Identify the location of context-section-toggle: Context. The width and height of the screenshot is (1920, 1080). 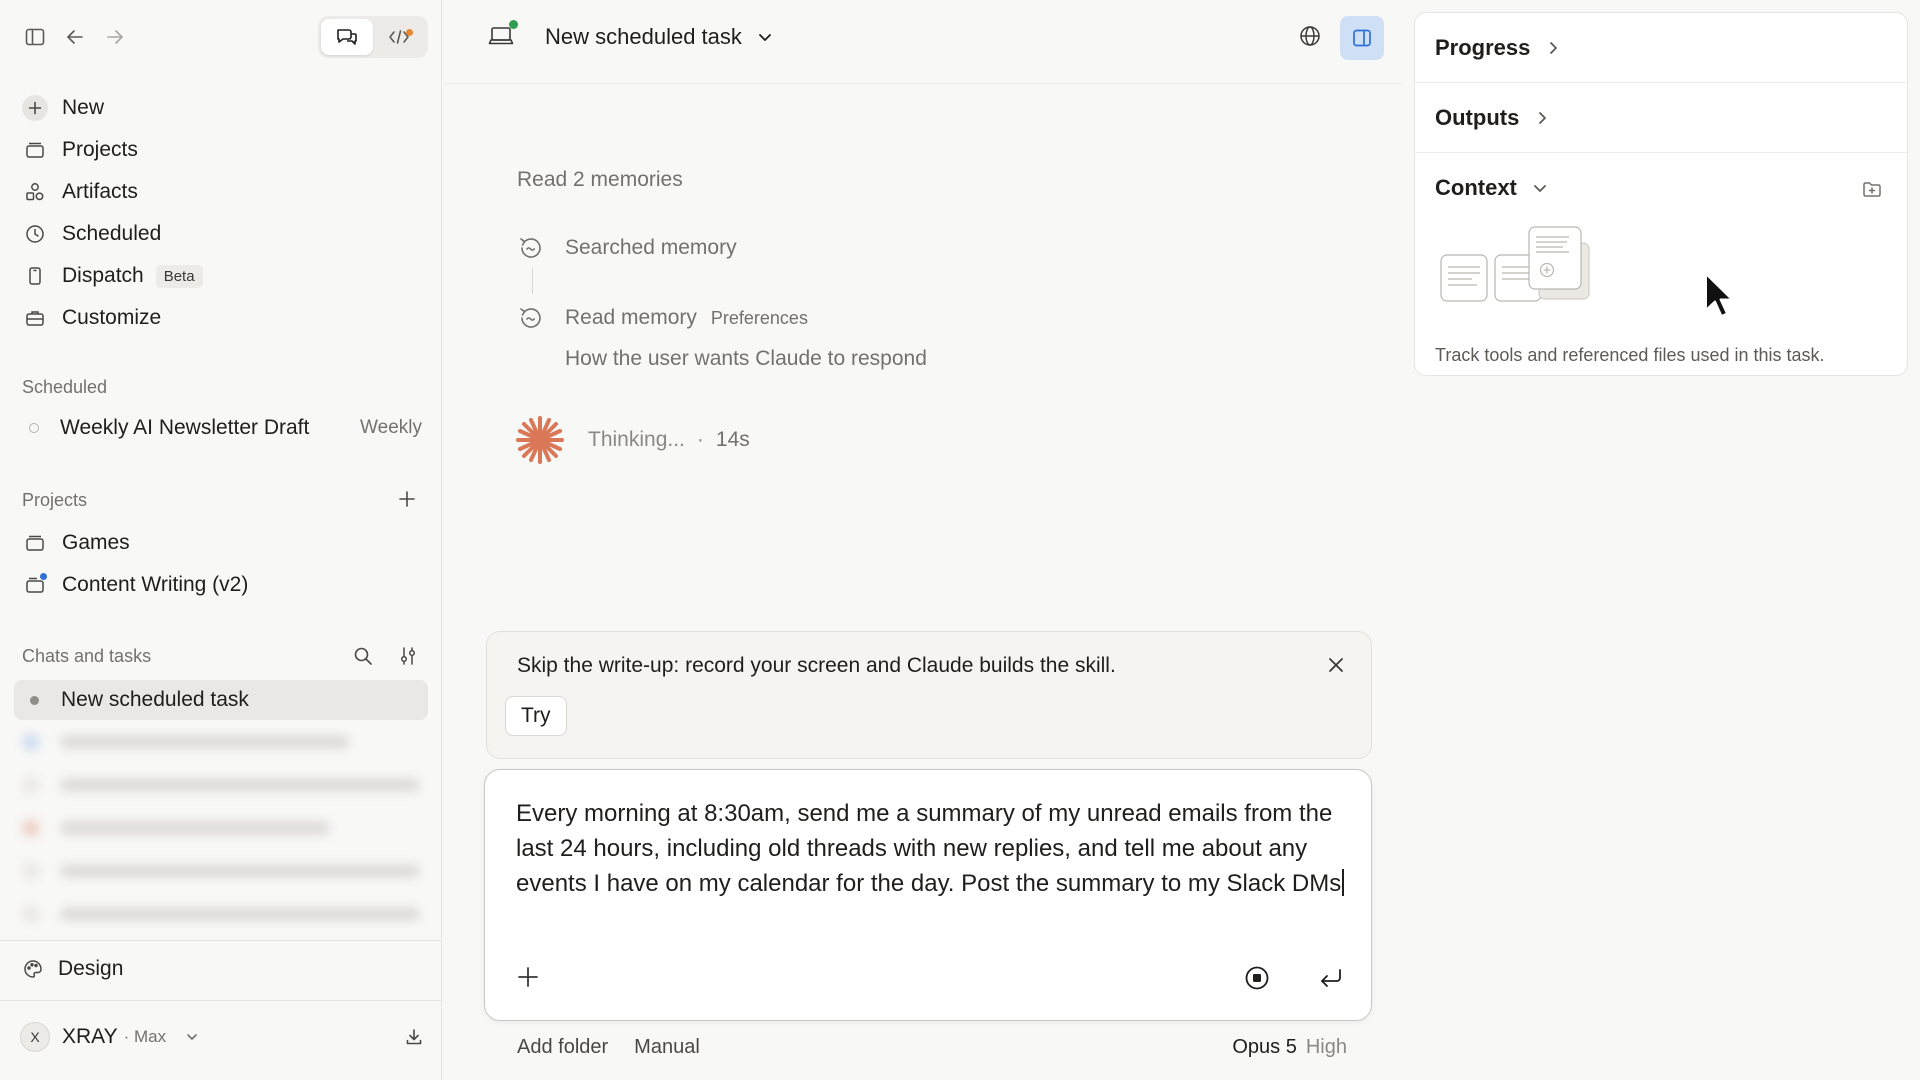
(1661, 188).